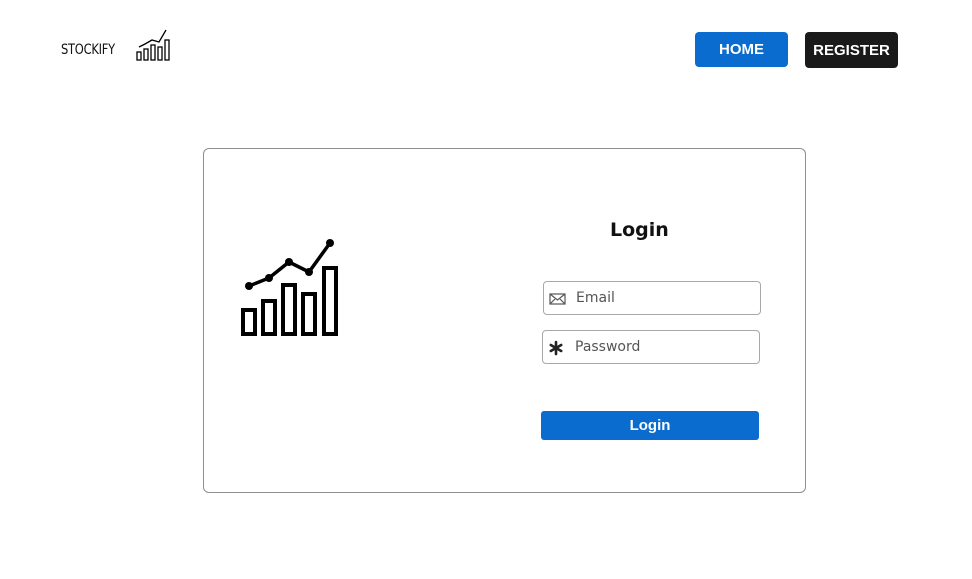 This screenshot has height=579, width=972. What do you see at coordinates (88, 50) in the screenshot?
I see `brand-name: STOCKIFY` at bounding box center [88, 50].